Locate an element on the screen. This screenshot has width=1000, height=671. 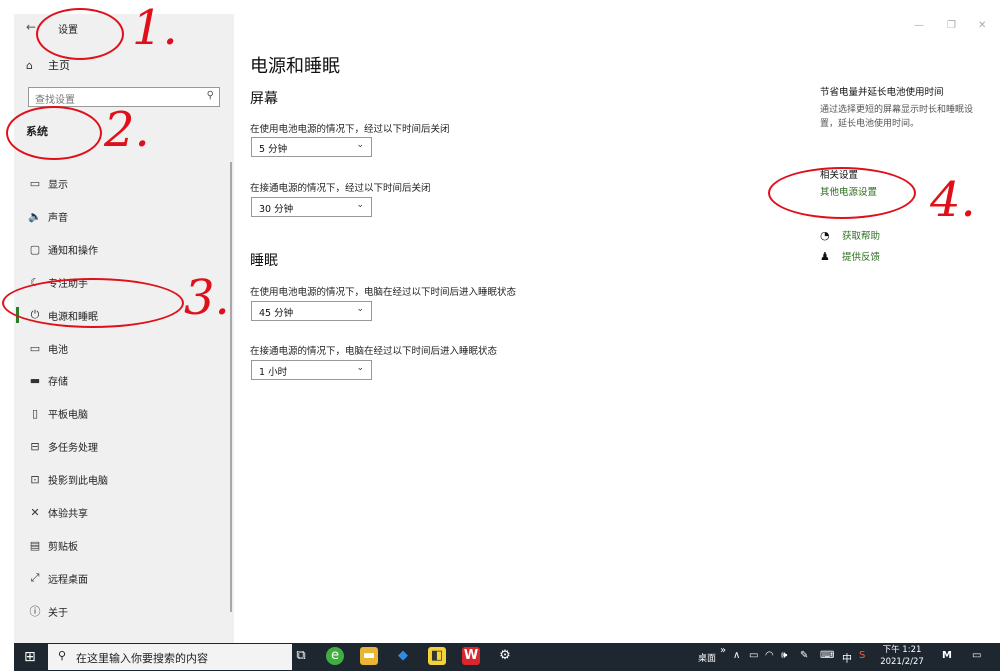
sidebar-item-label: 关于 is located at coordinates (58, 613).